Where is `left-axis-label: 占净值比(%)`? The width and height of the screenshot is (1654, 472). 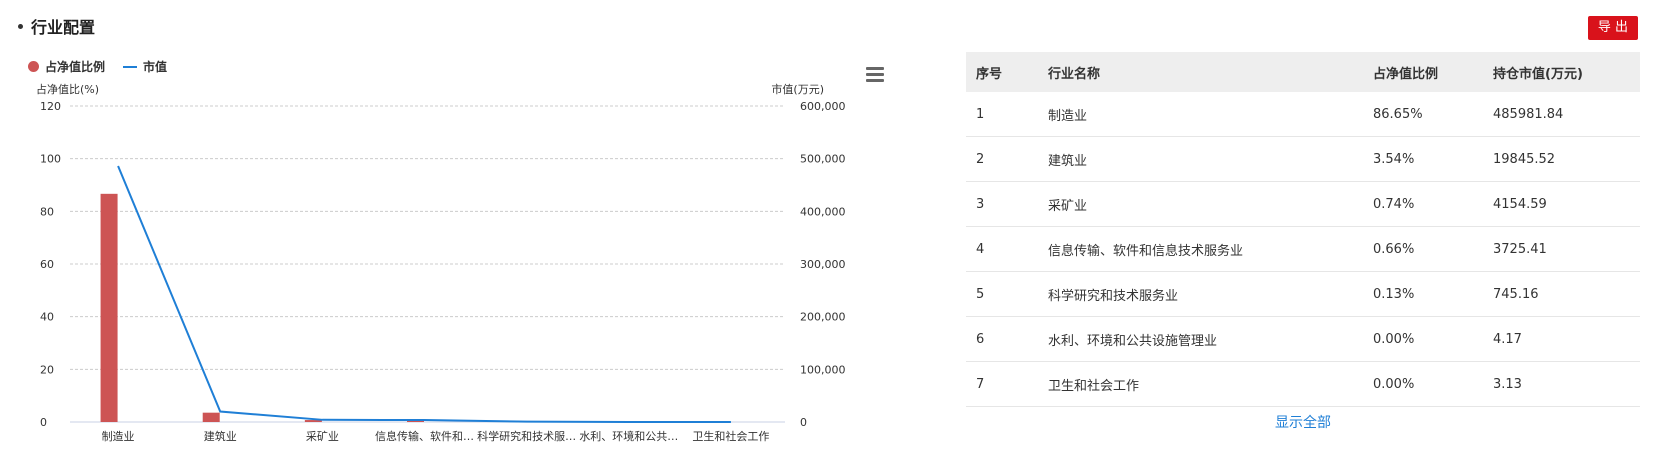
left-axis-label: 占净值比(%) is located at coordinates (67, 89).